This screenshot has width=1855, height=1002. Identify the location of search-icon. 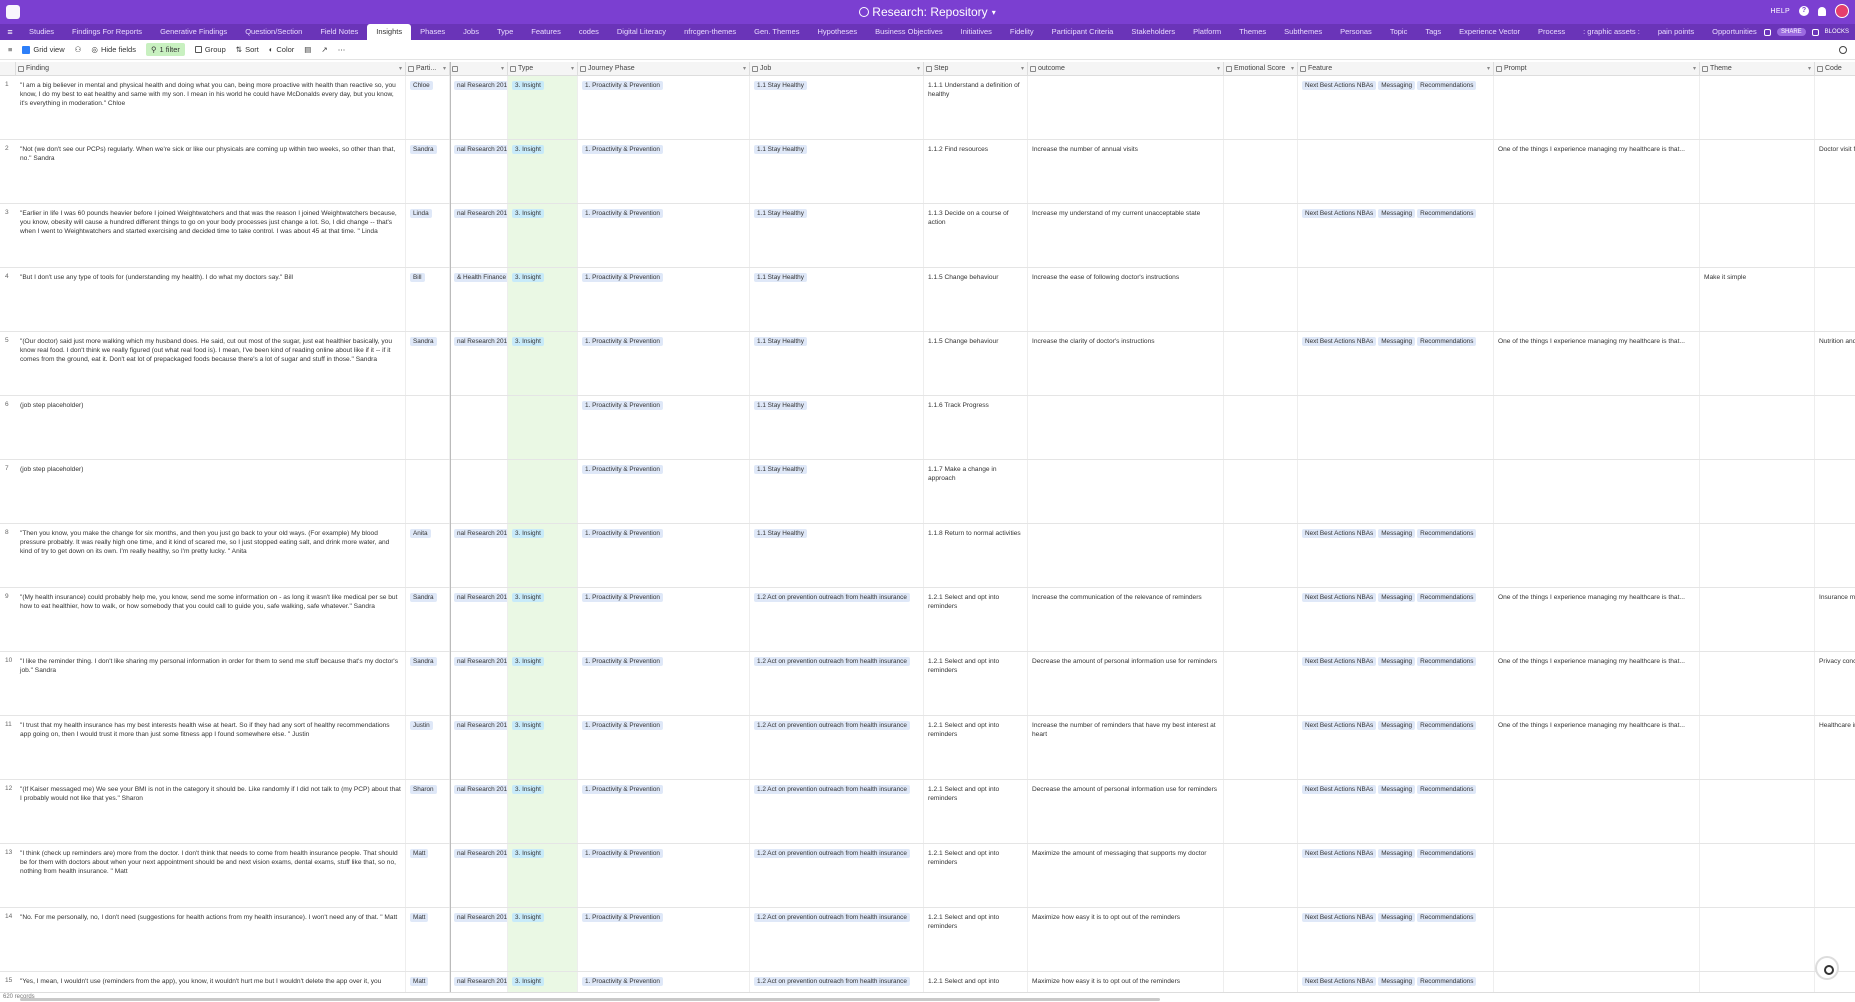
(1843, 50).